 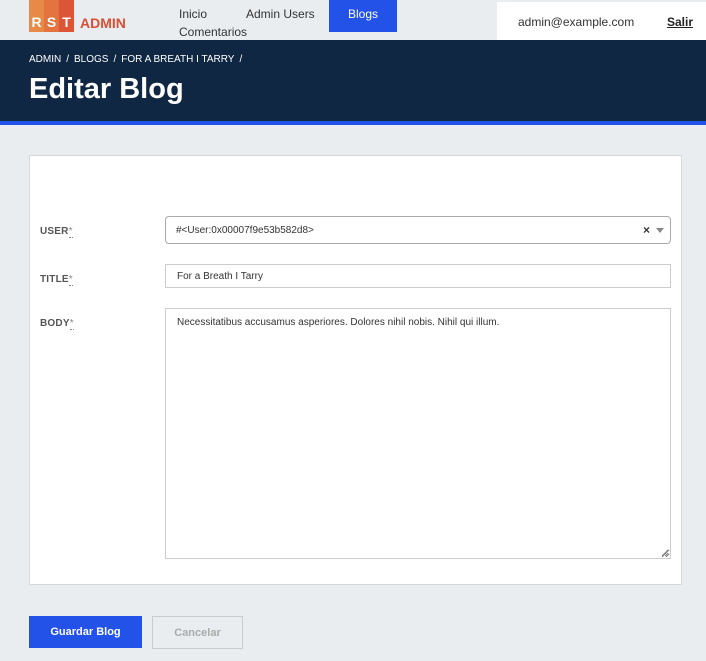 I want to click on title-input, so click(x=418, y=276).